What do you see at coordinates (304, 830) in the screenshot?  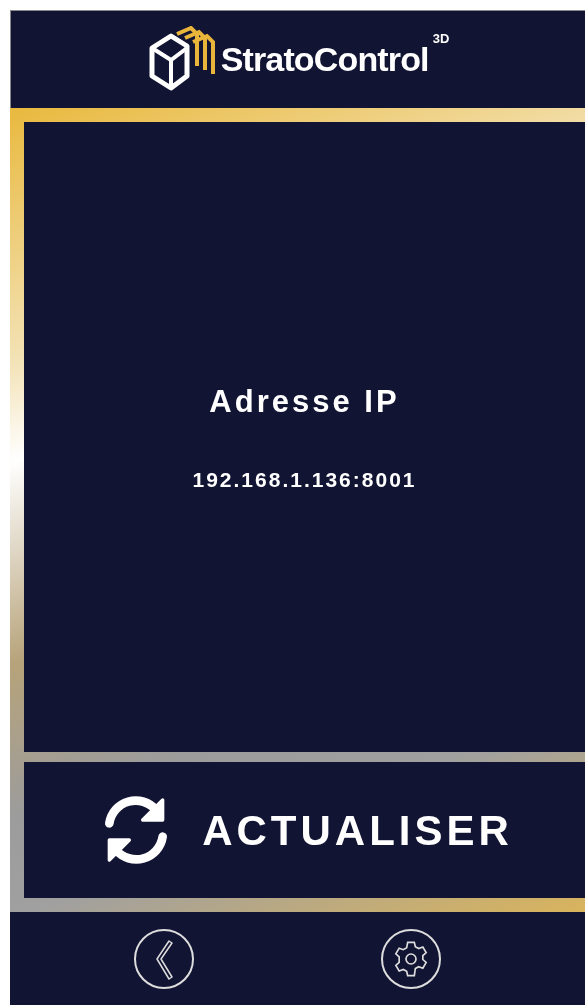 I see `refresh-button: ACTUALISER` at bounding box center [304, 830].